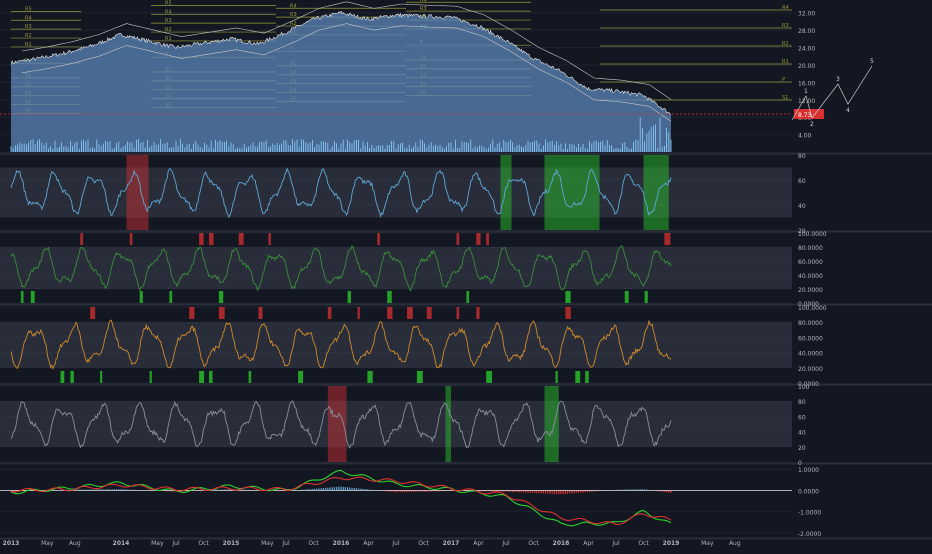 This screenshot has height=554, width=932. Describe the element at coordinates (804, 387) in the screenshot. I see `y-tick-label: 100` at that location.